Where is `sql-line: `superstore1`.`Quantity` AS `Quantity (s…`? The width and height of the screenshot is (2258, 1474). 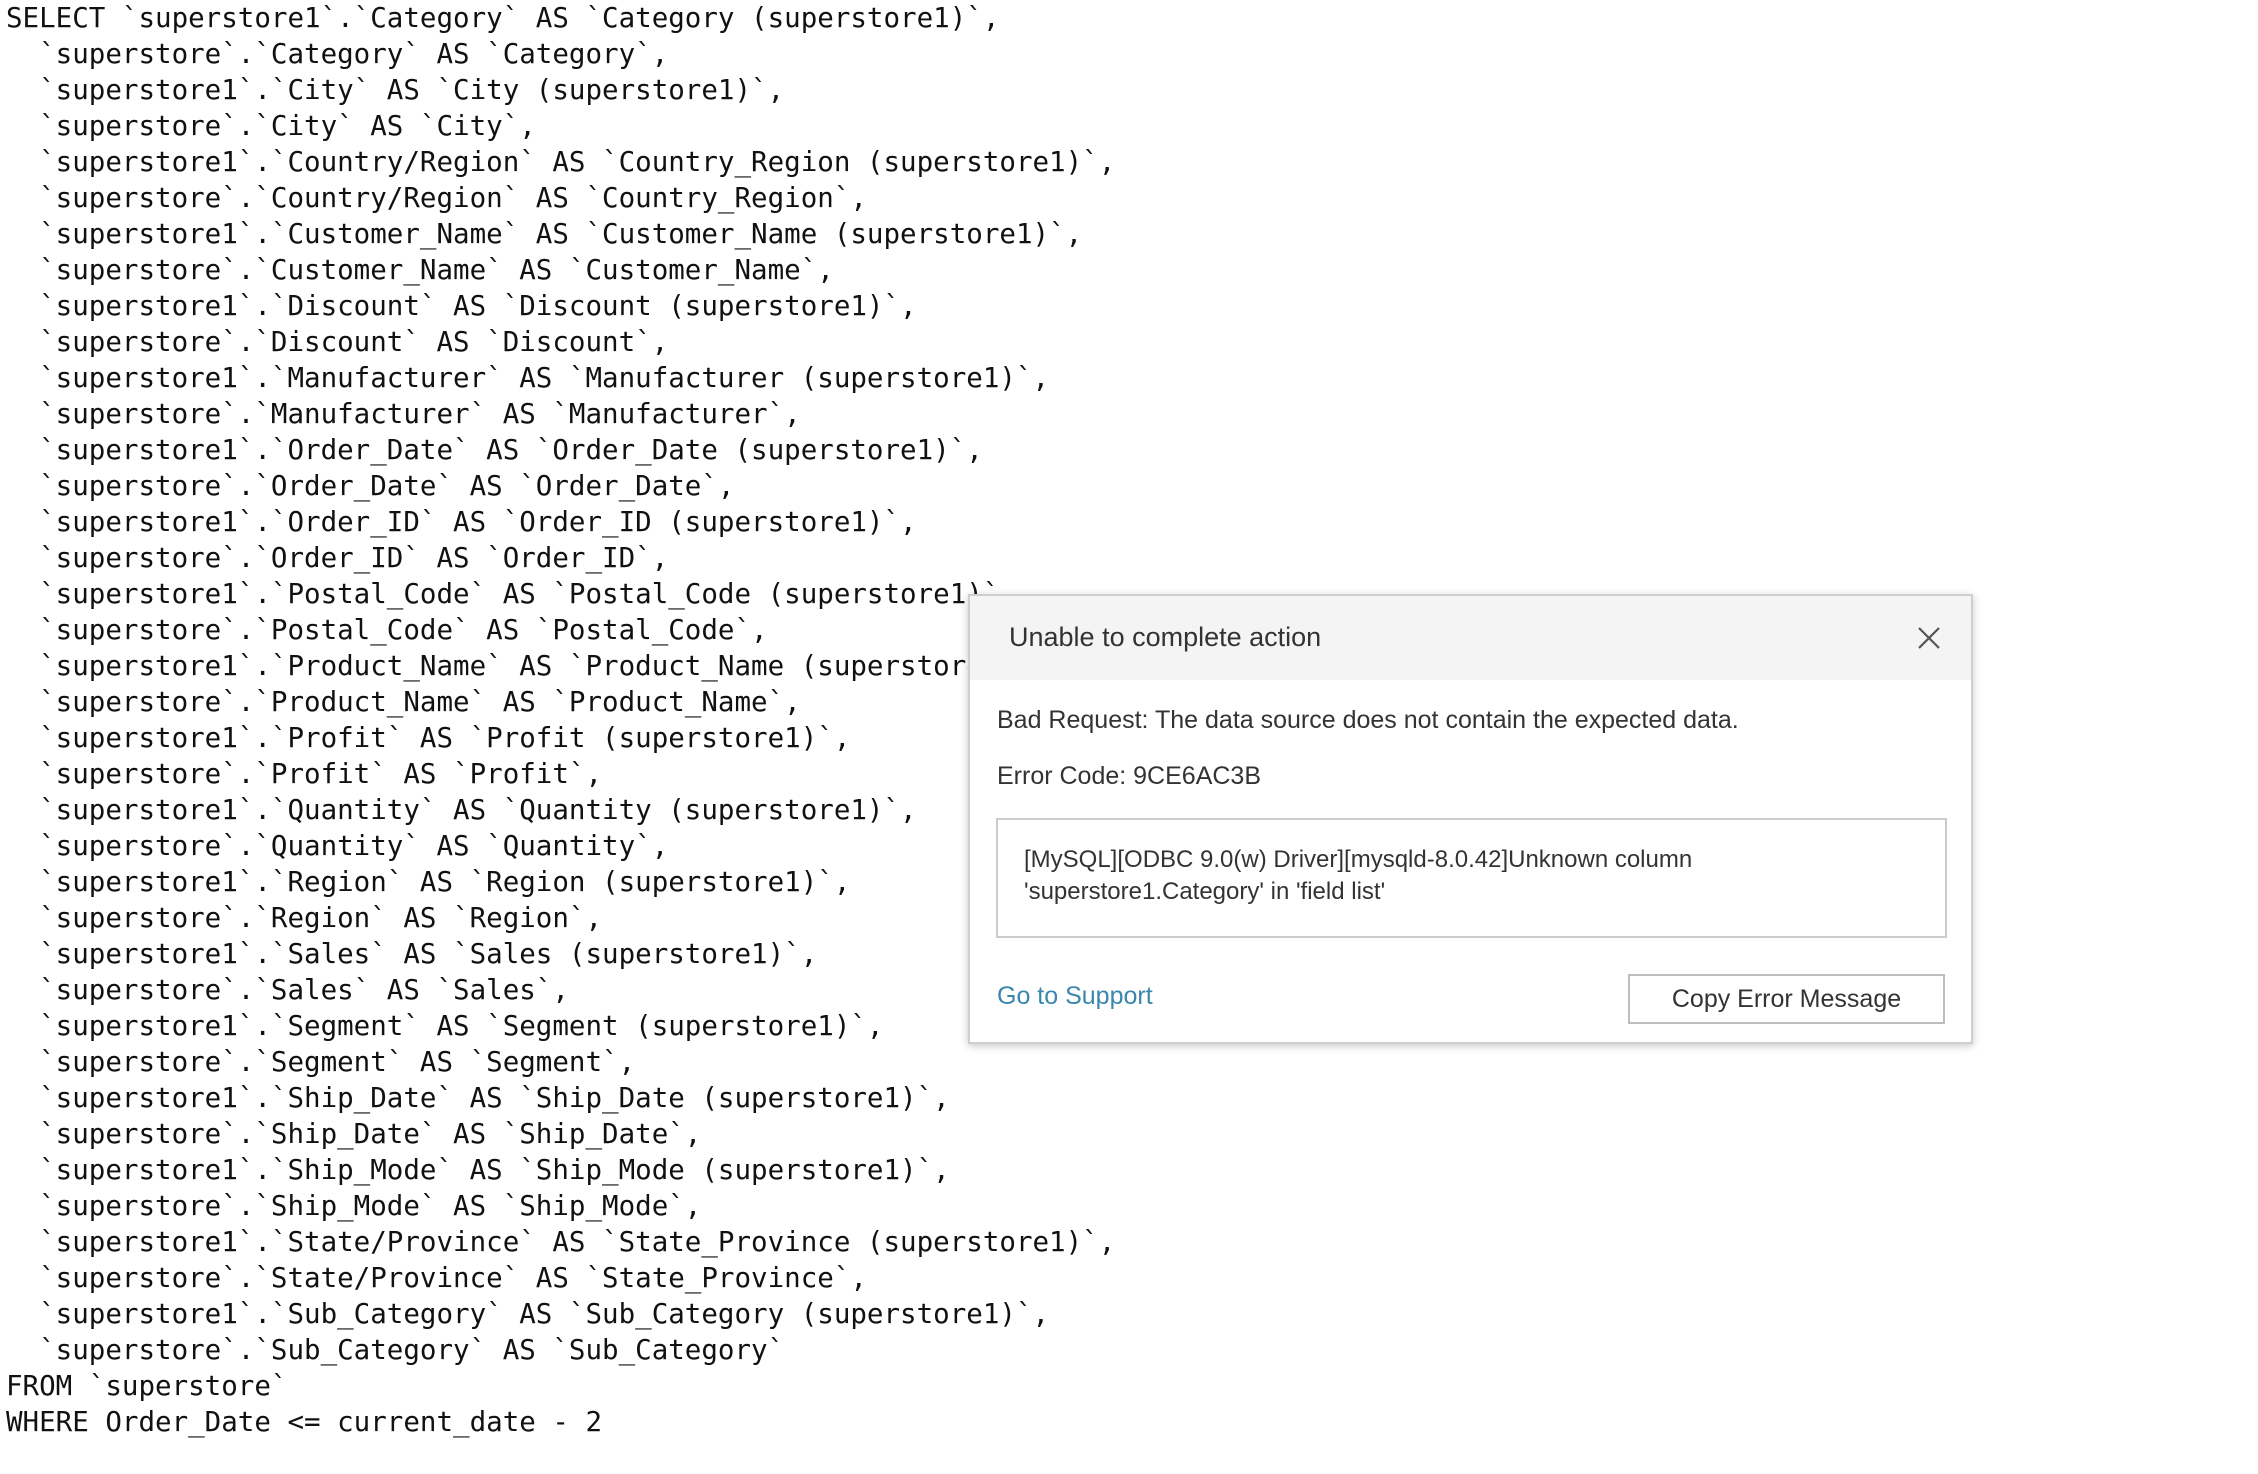
sql-line: `superstore1`.`Quantity` AS `Quantity (s… is located at coordinates (461, 810).